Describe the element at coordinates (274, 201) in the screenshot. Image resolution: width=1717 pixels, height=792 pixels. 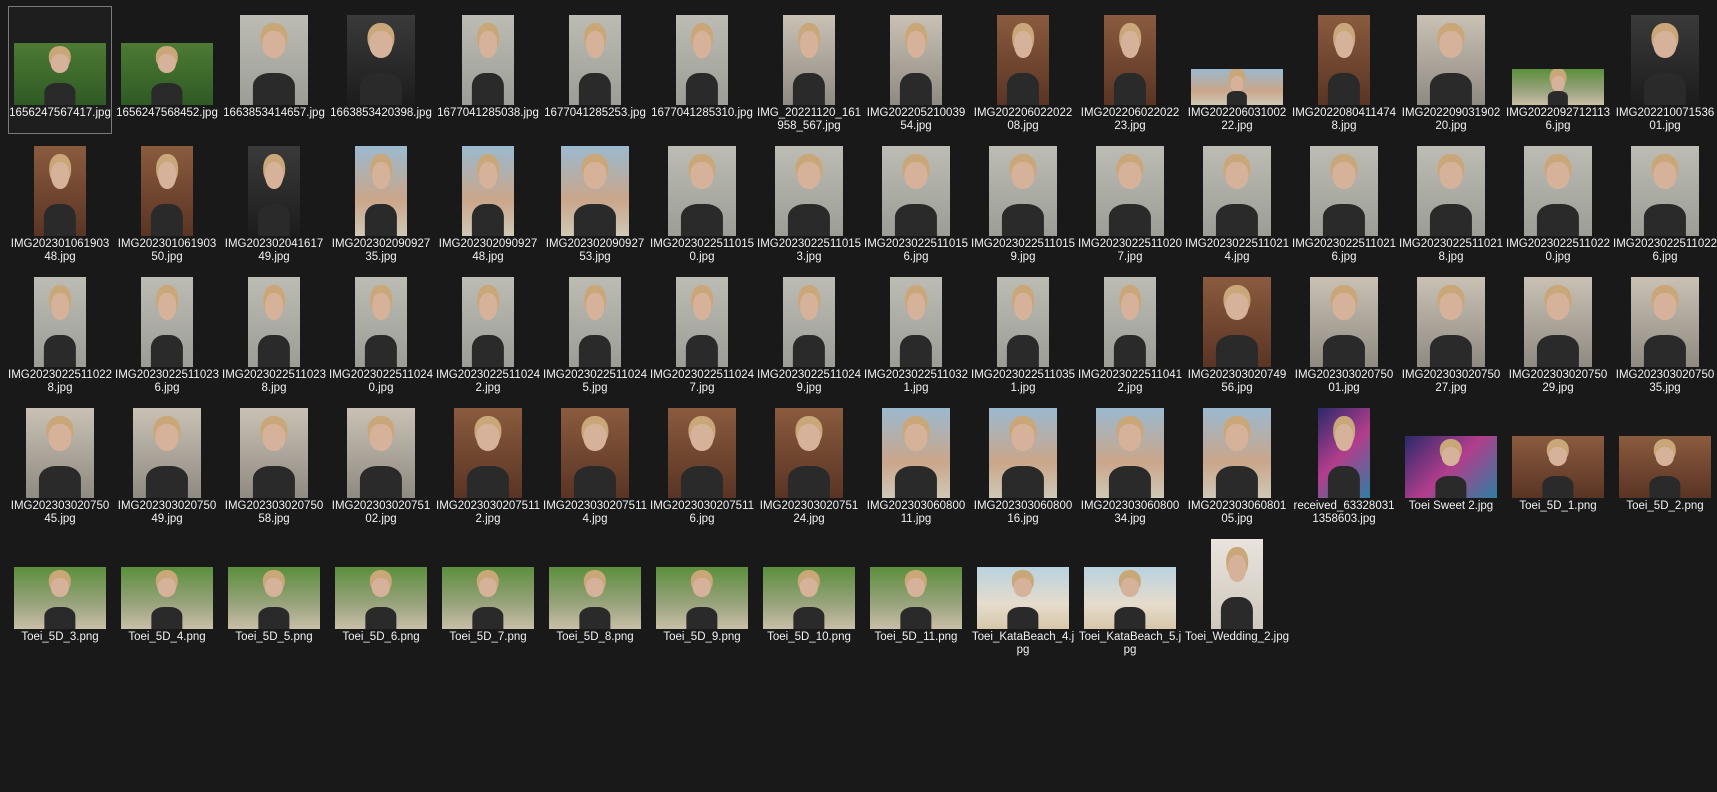
I see `file-item: IMG20230204161749.jpg` at that location.